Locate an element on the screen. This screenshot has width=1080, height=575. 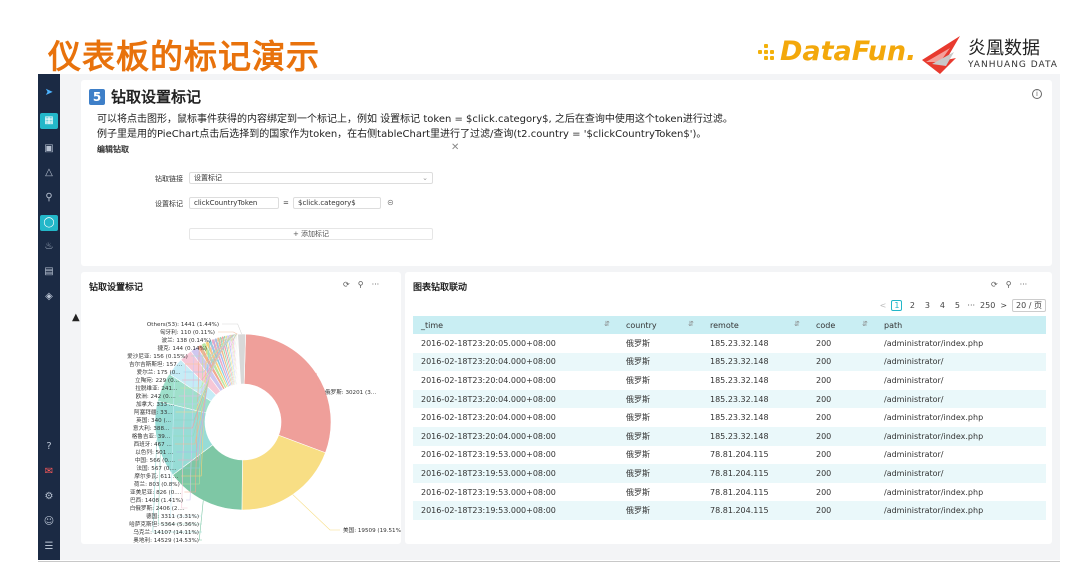
page-last: 250 is located at coordinates (987, 305).